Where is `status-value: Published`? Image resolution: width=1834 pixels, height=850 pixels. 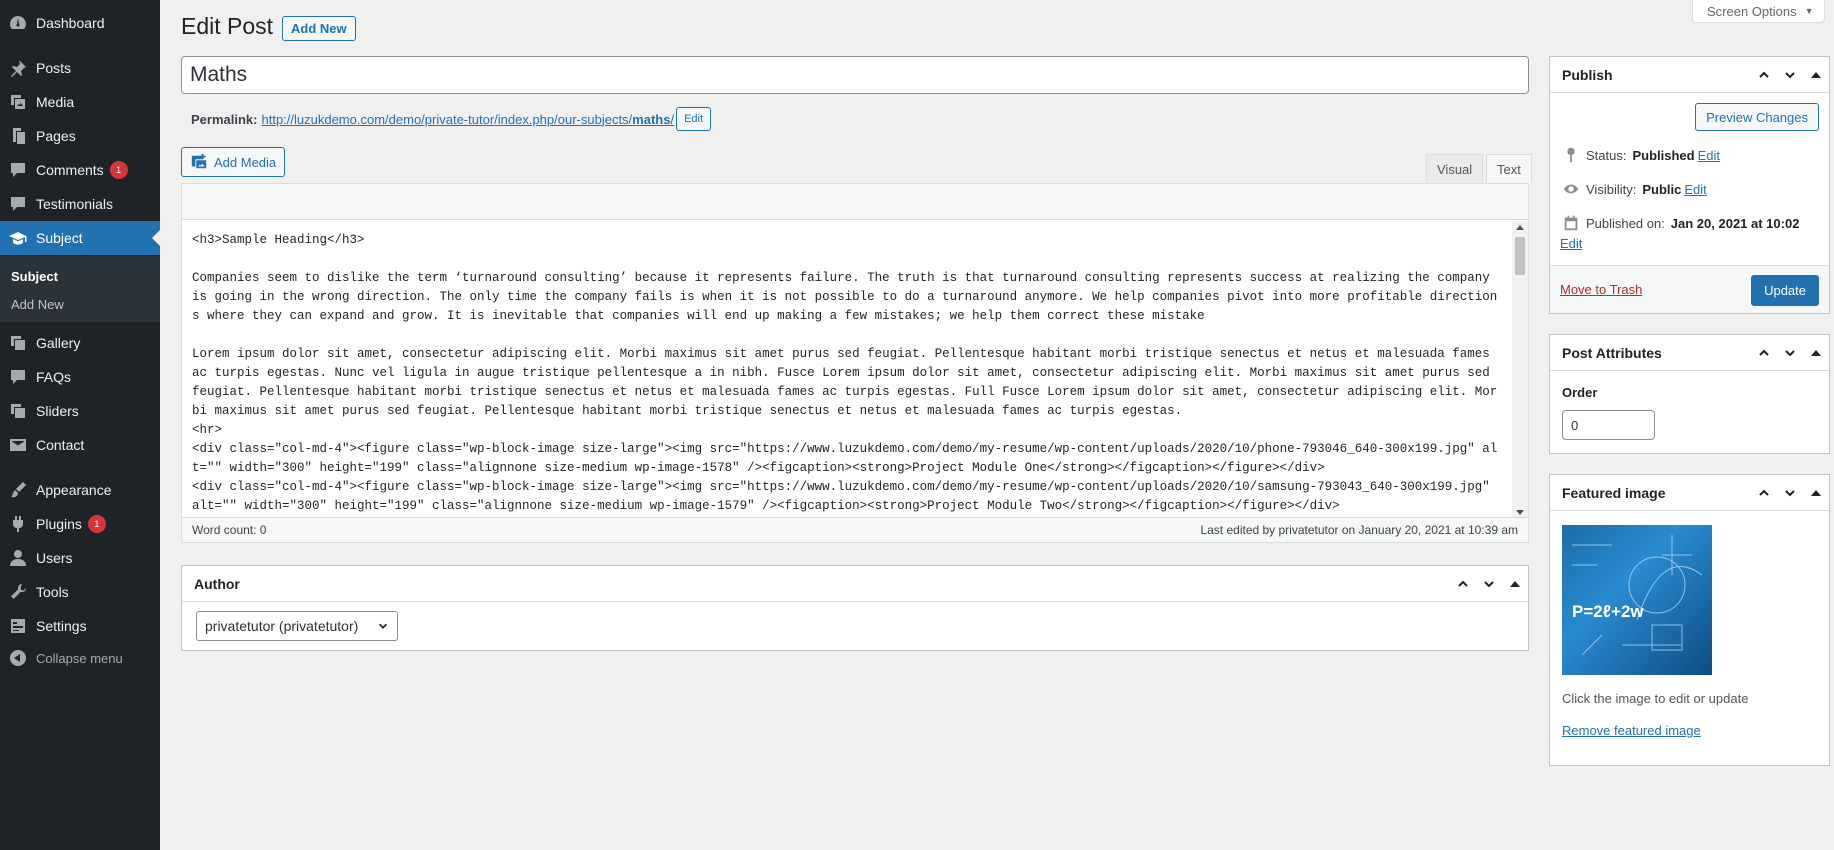
status-value: Published is located at coordinates (1663, 155).